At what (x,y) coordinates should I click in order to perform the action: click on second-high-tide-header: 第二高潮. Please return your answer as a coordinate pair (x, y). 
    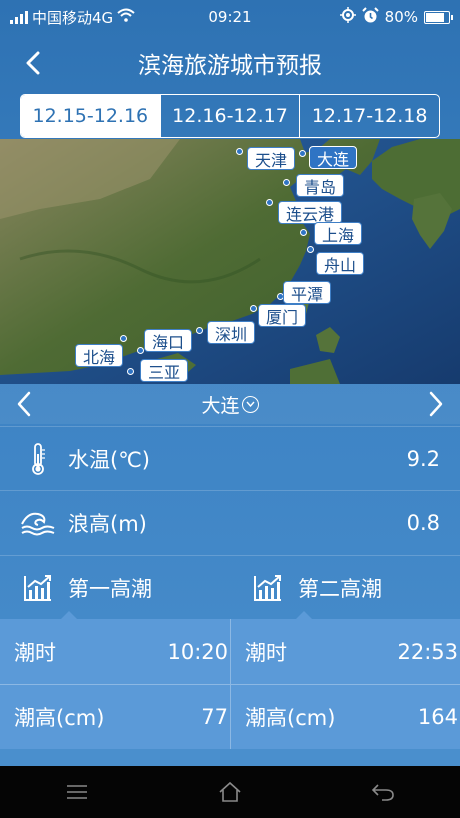
    Looking at the image, I should click on (345, 587).